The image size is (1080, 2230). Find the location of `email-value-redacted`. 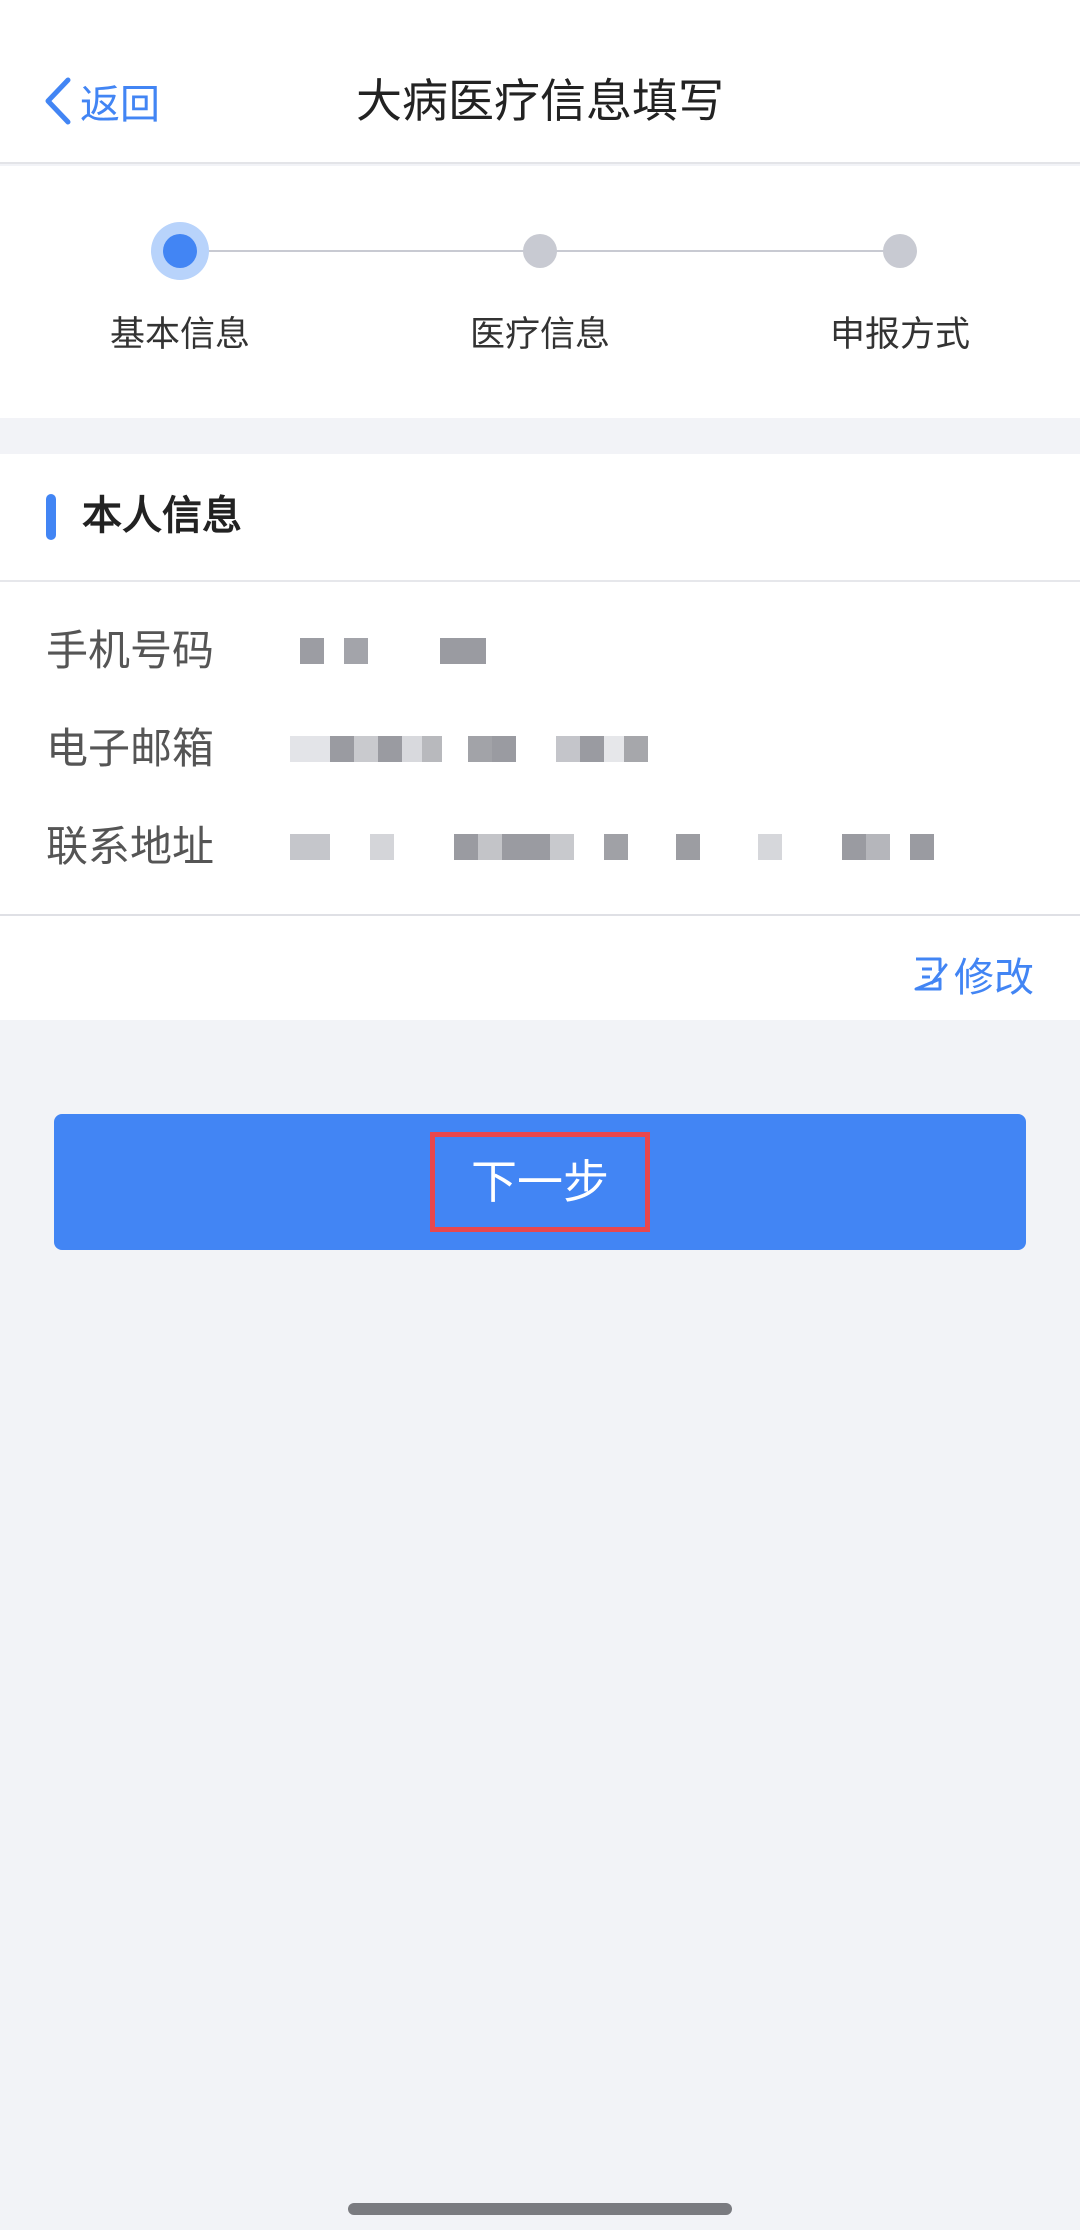

email-value-redacted is located at coordinates (469, 749).